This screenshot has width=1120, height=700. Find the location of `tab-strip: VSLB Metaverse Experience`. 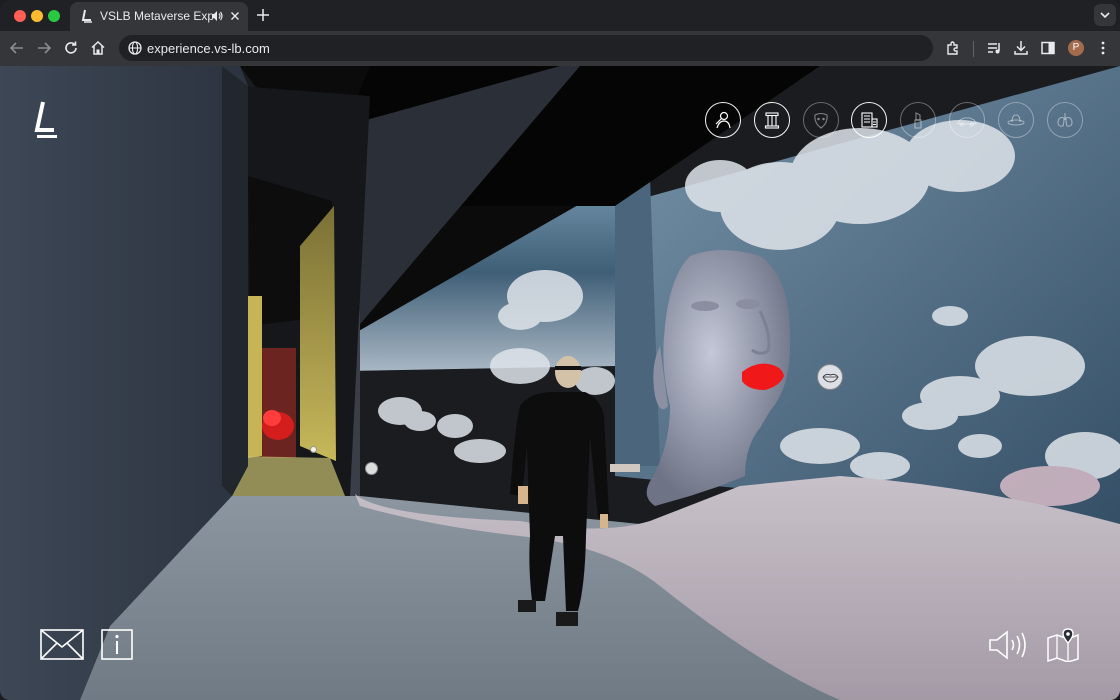

tab-strip: VSLB Metaverse Experience is located at coordinates (560, 15).